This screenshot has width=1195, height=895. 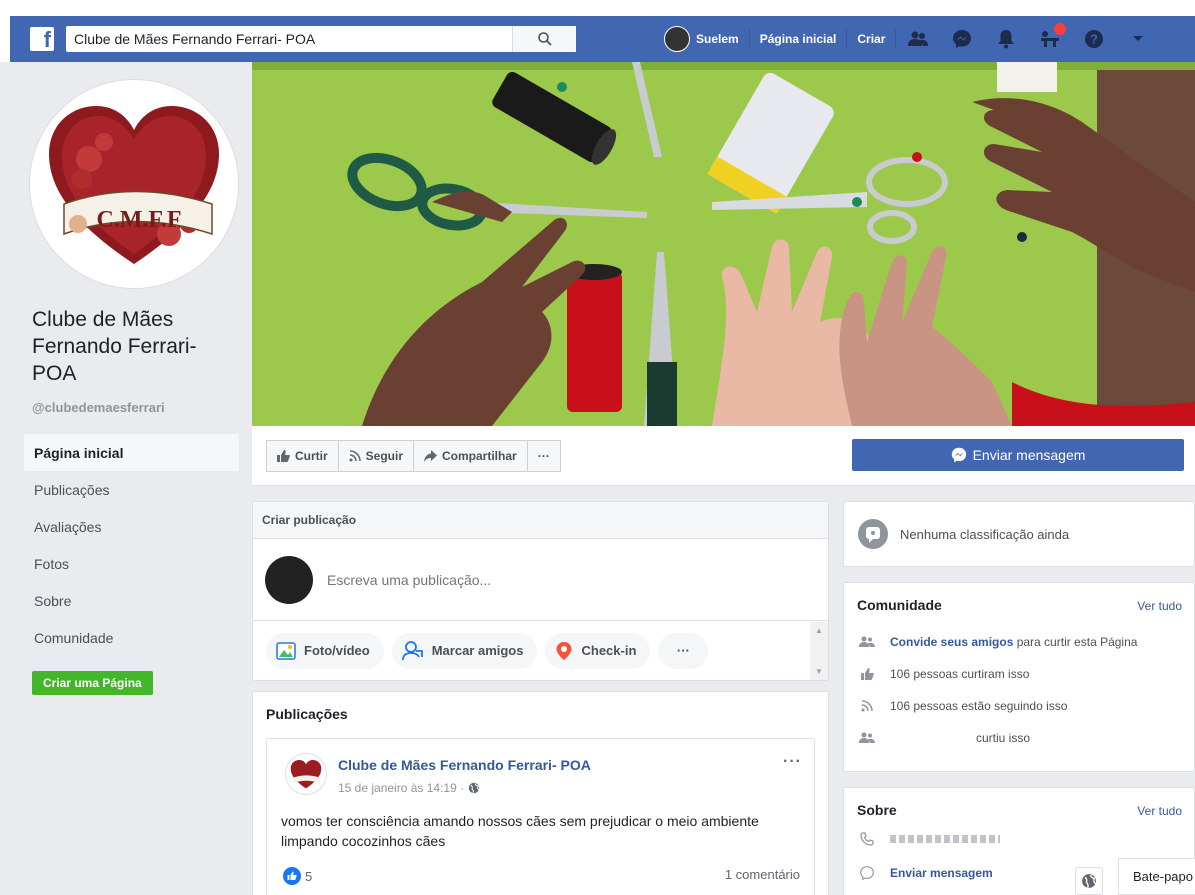 What do you see at coordinates (540, 650) in the screenshot?
I see `composer-actions: Foto/vídeo Marcar amigos Check-in ···` at bounding box center [540, 650].